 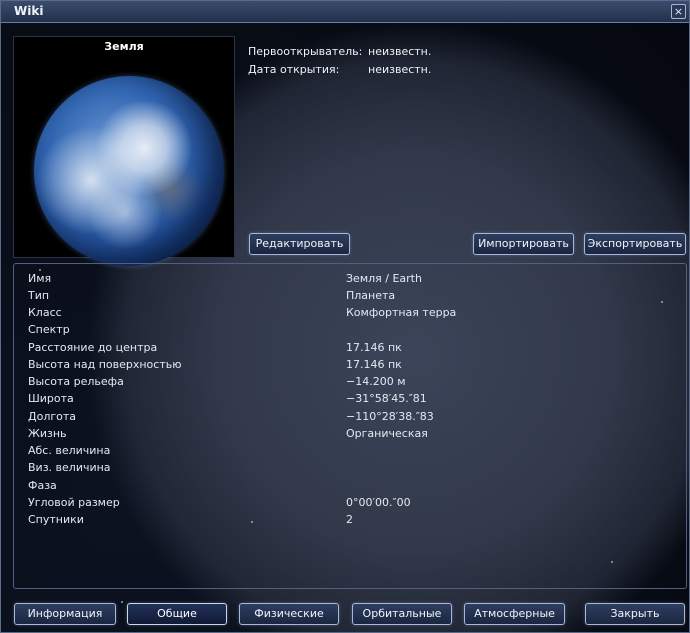 I want to click on property-key: Жизнь, so click(x=47, y=433).